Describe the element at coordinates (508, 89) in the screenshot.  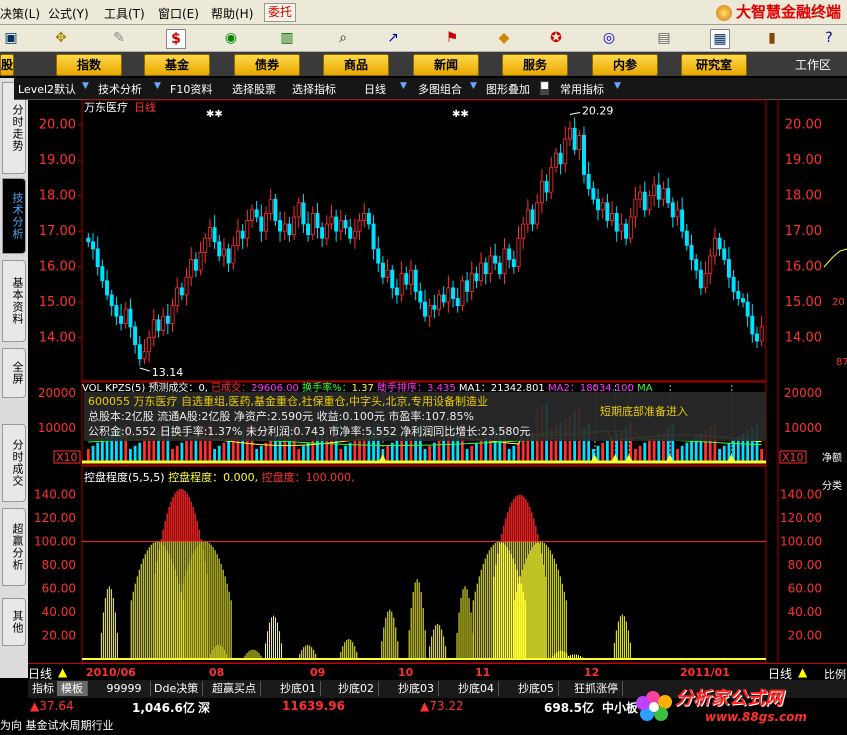
I see `func-overlay: 图形叠加` at that location.